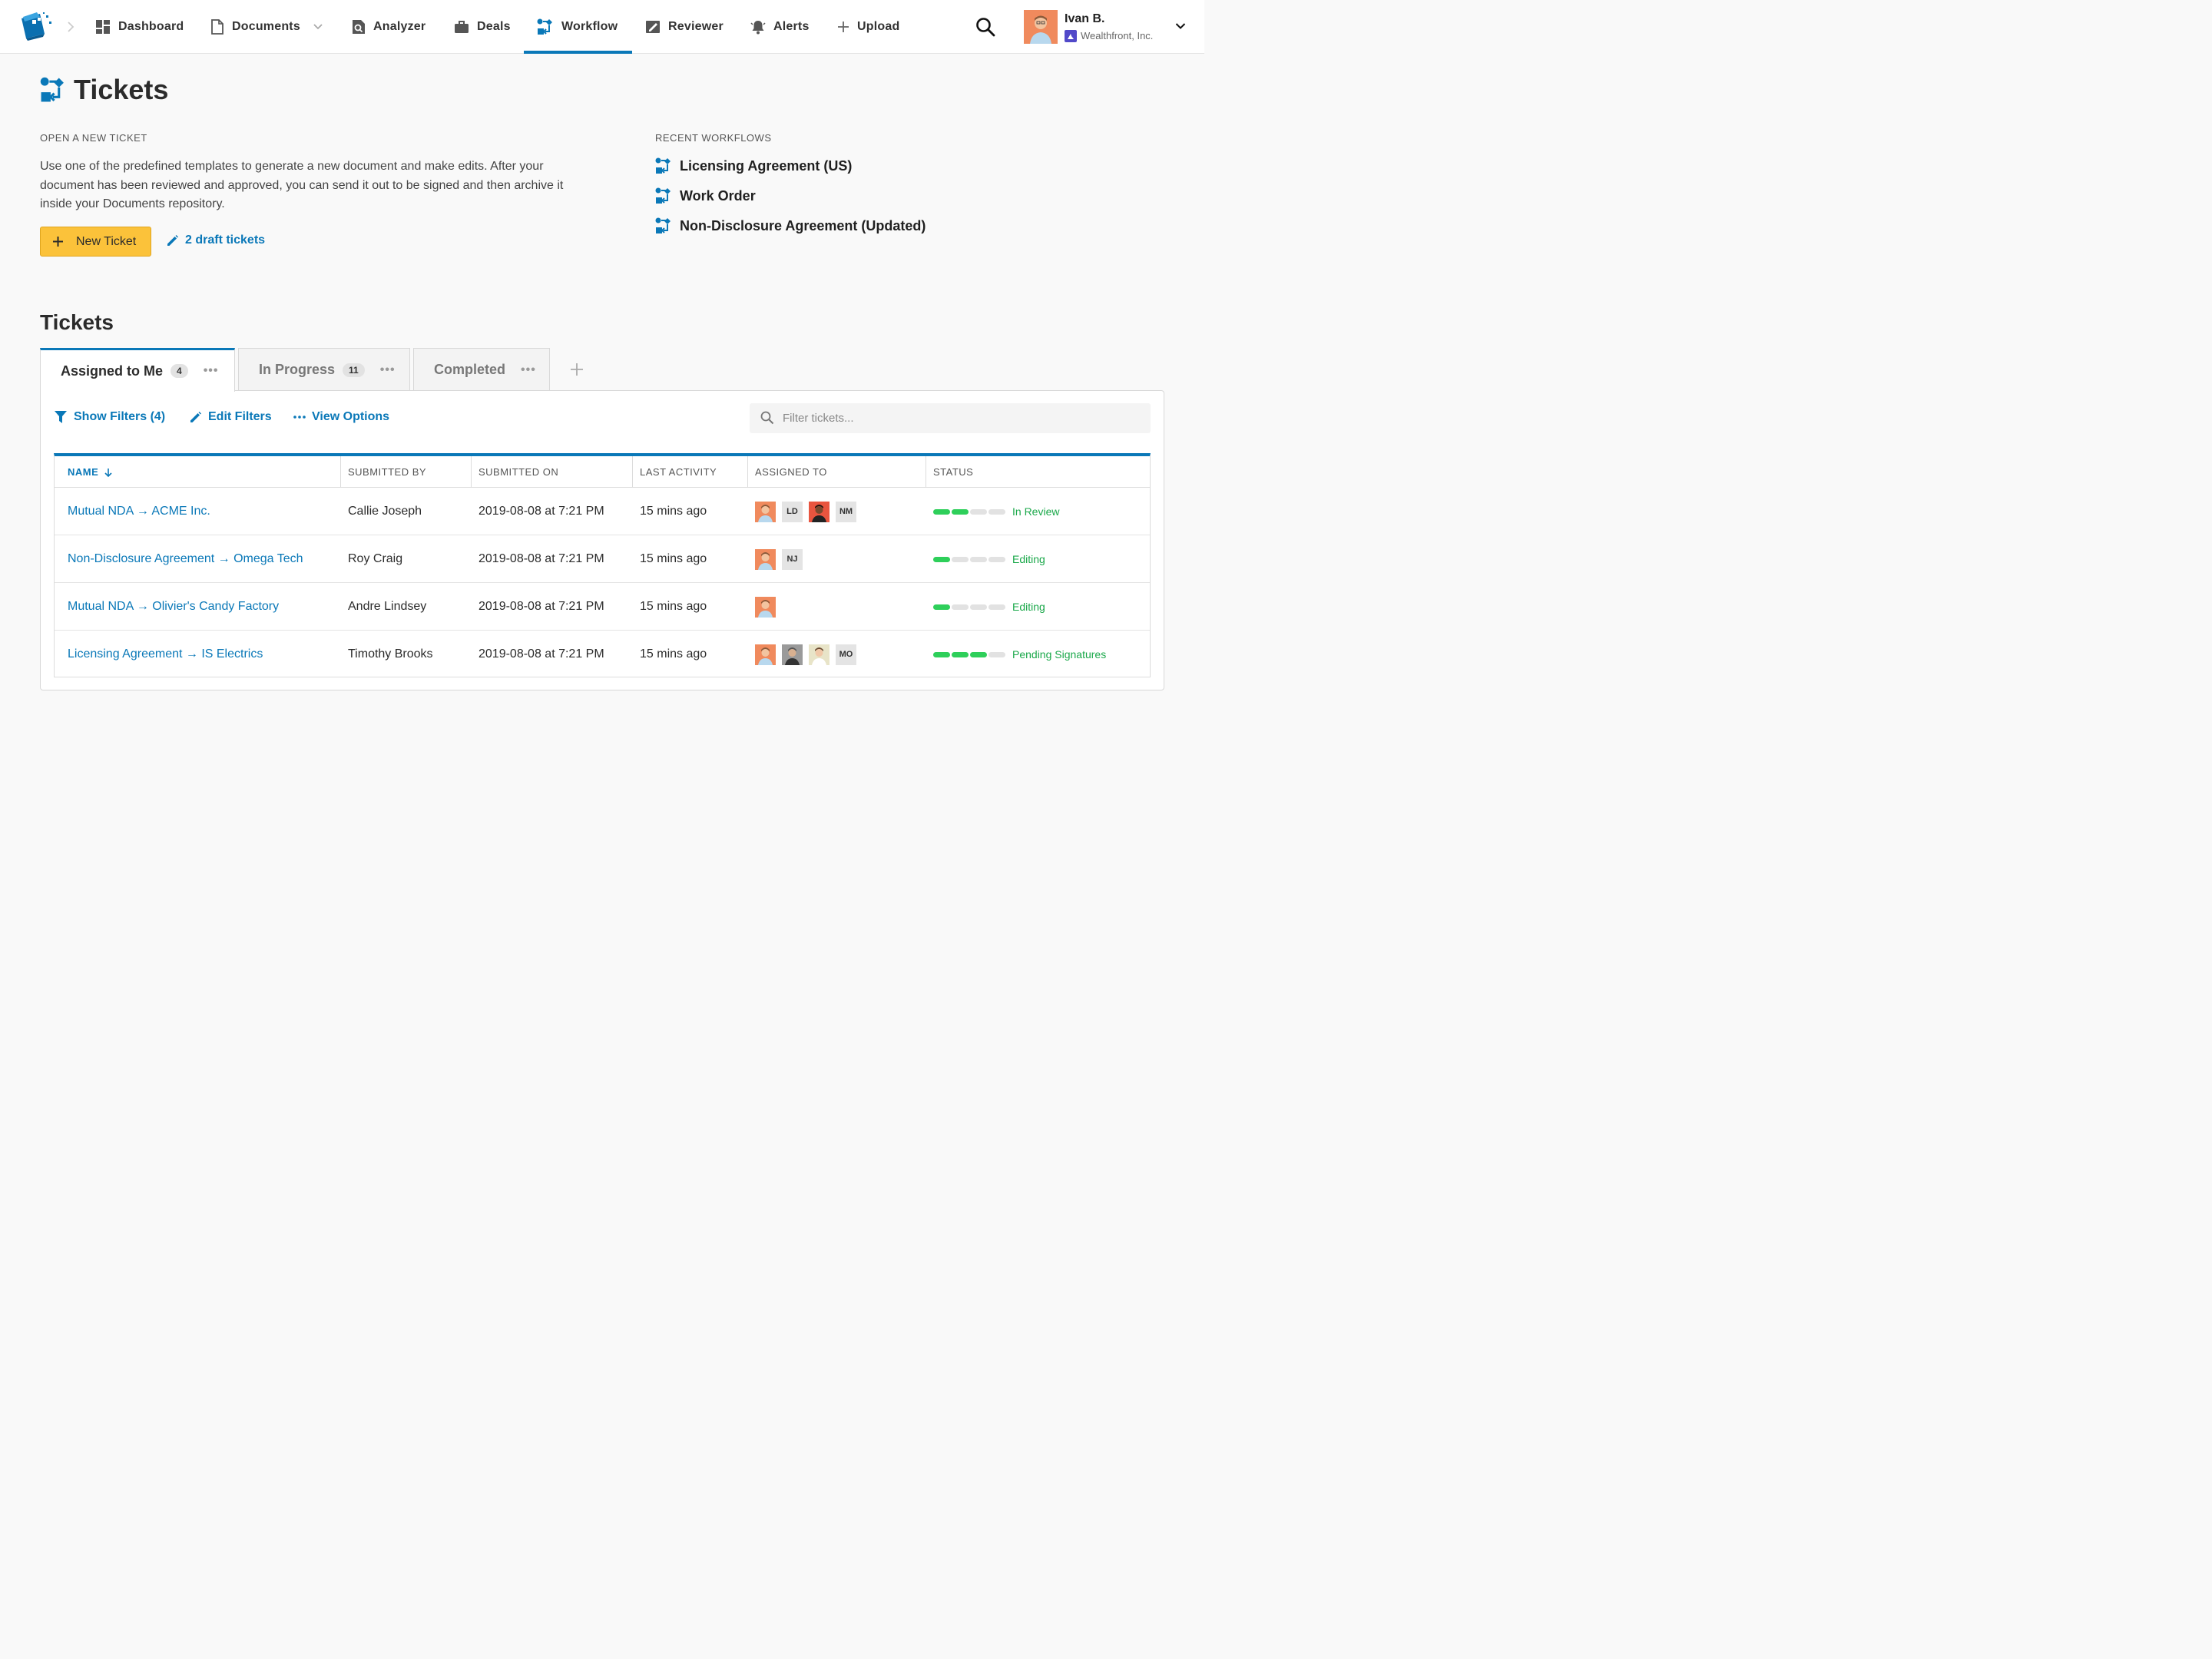 The image size is (2212, 1659). What do you see at coordinates (61, 417) in the screenshot?
I see `filter-icon` at bounding box center [61, 417].